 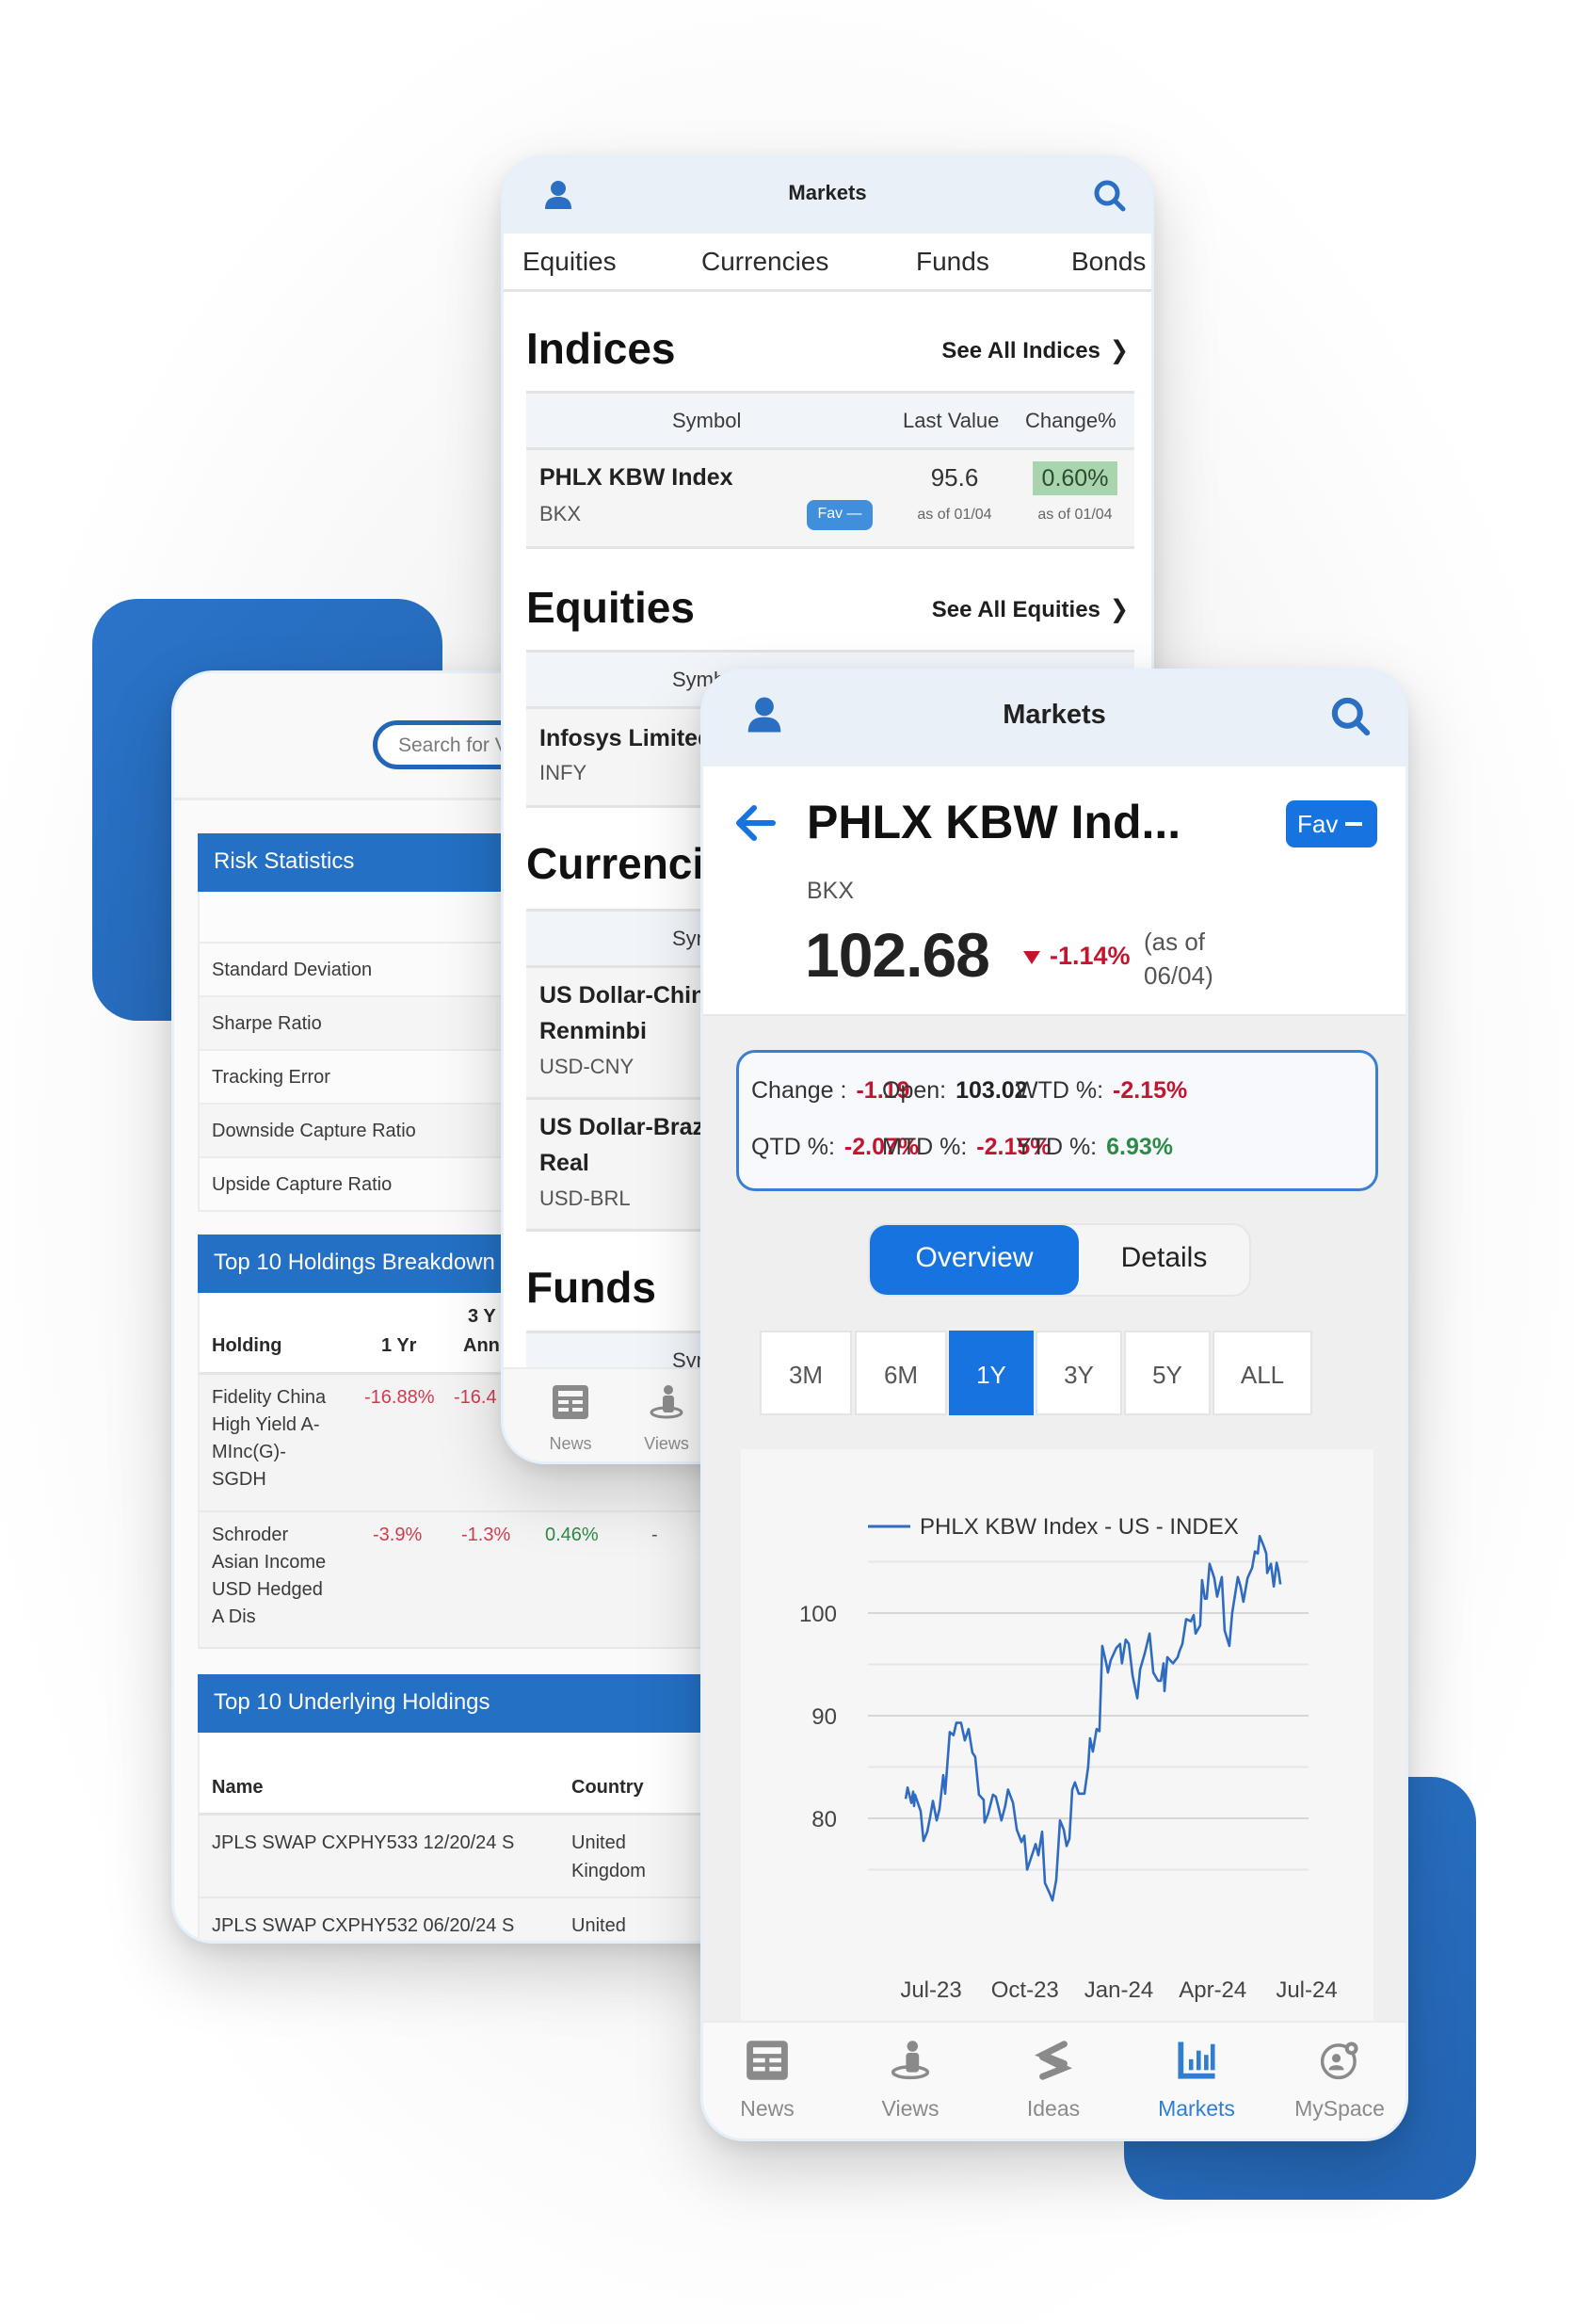 What do you see at coordinates (840, 515) in the screenshot?
I see `fav-toggle-button: Fav —` at bounding box center [840, 515].